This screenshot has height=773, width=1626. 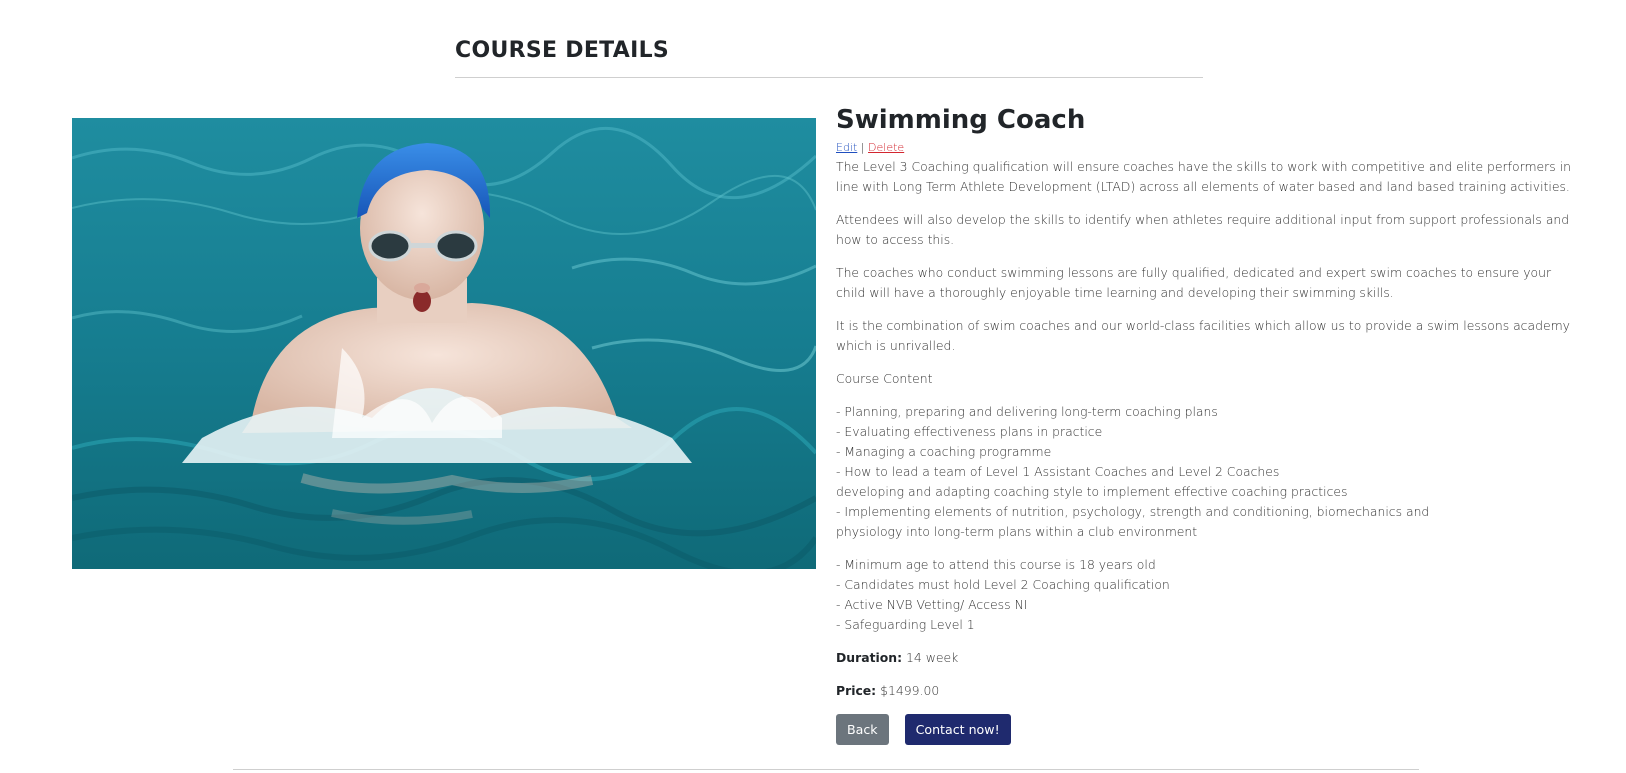 What do you see at coordinates (1206, 148) in the screenshot?
I see `admin-links: Edit | Delete` at bounding box center [1206, 148].